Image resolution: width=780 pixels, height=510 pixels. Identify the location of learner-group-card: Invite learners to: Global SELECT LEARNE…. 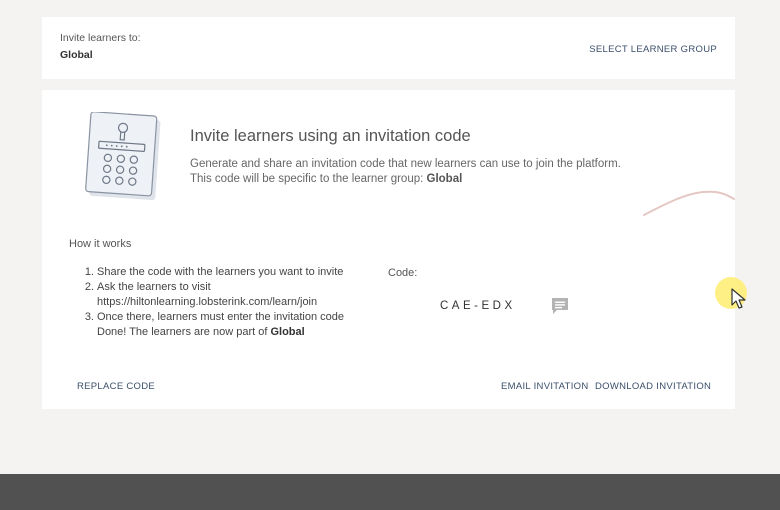
(388, 48).